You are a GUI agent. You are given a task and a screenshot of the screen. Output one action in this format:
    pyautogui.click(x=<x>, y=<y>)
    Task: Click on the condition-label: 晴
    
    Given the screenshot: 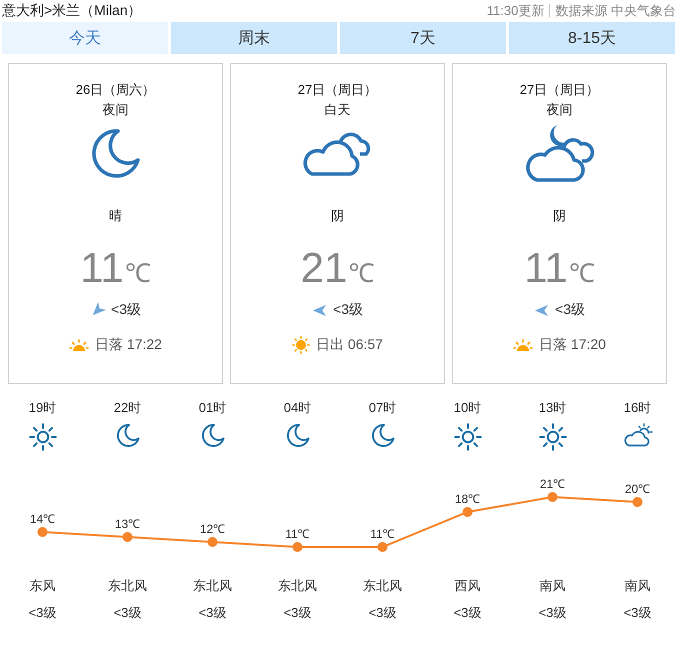 What is the action you would take?
    pyautogui.click(x=115, y=215)
    